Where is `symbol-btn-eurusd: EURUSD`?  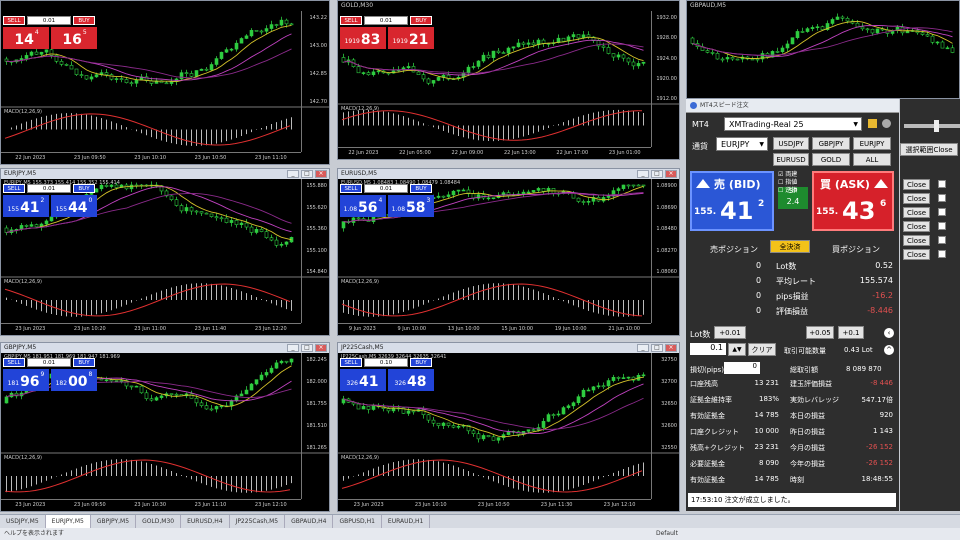
symbol-btn-eurusd: EURUSD is located at coordinates (791, 159).